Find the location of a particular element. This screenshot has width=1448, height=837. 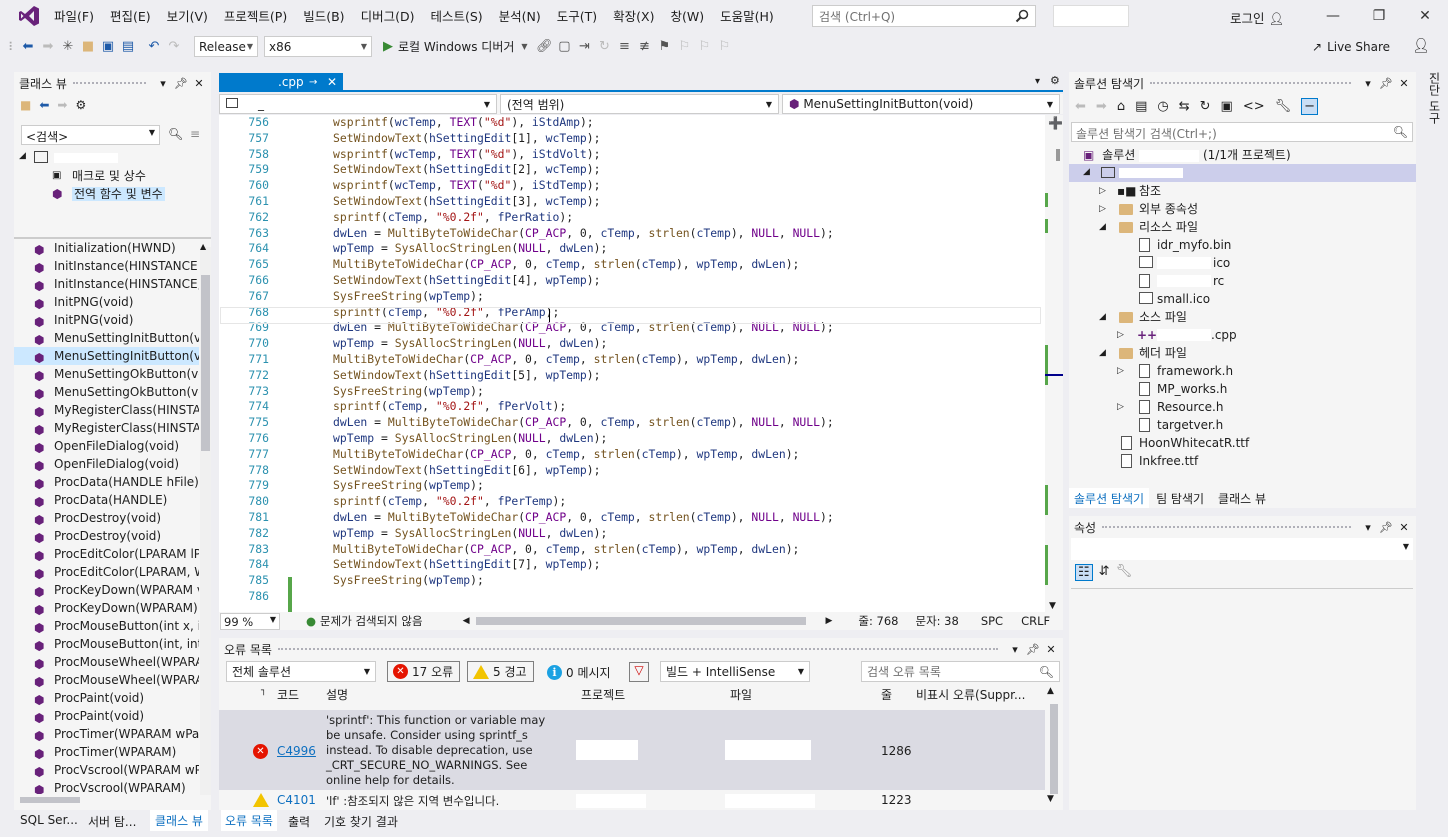

back-icon: ⬅ is located at coordinates (1080, 106).